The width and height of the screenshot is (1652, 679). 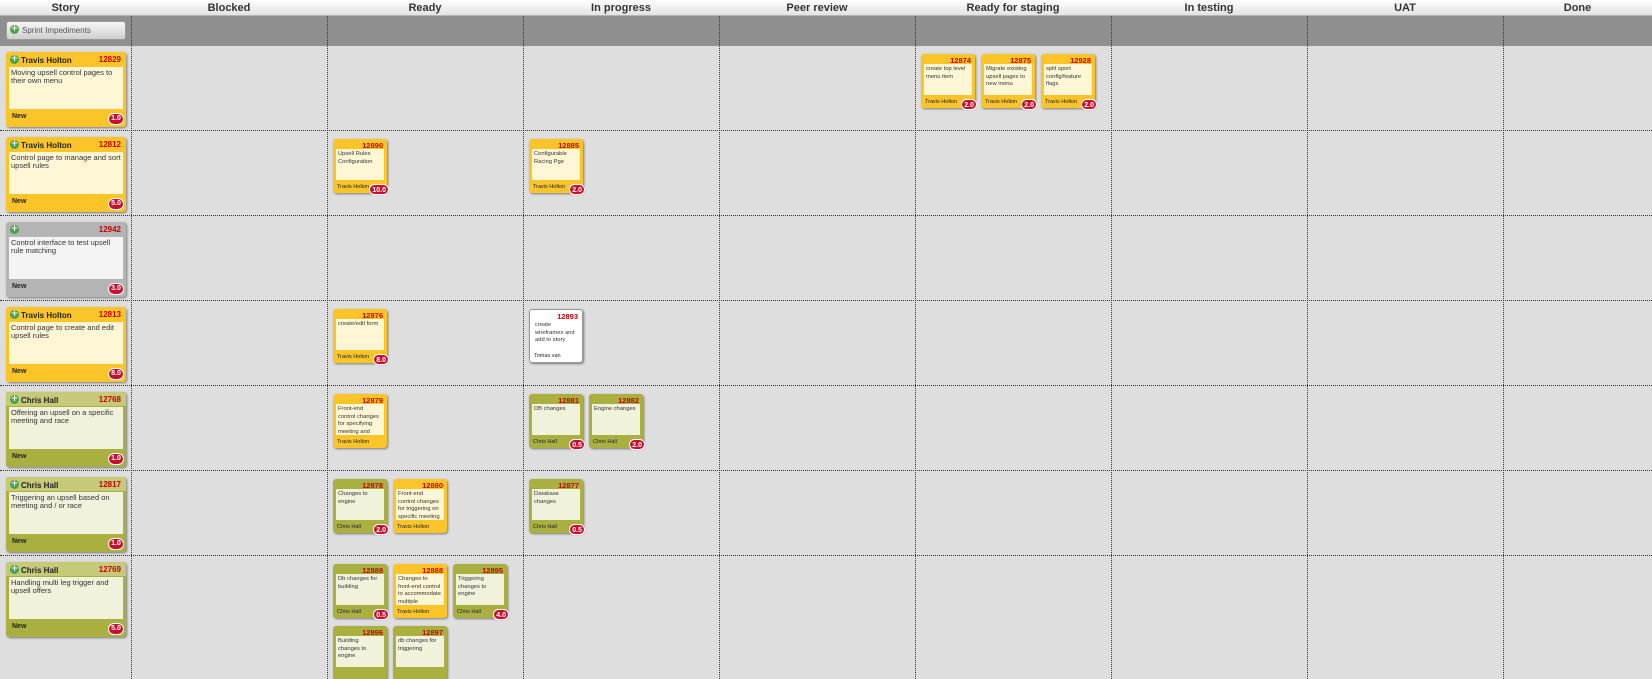 I want to click on story-id: 12829, so click(x=110, y=59).